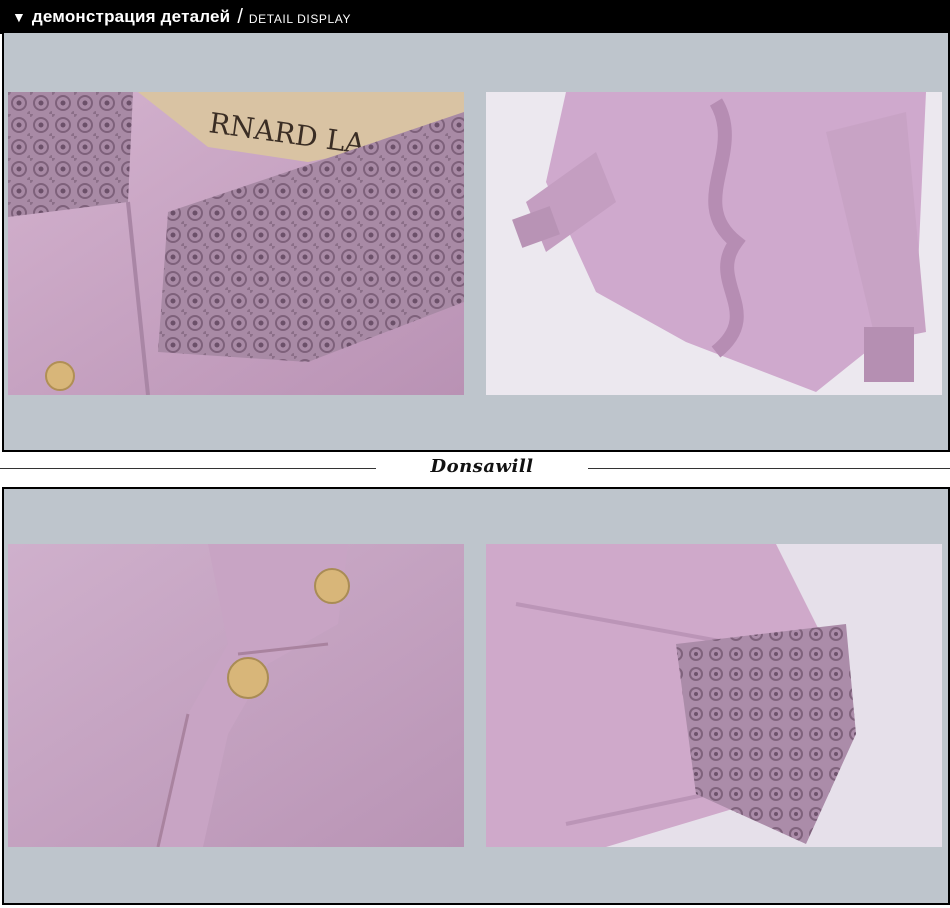 This screenshot has height=908, width=950. I want to click on brand-divider: Donsawill, so click(475, 469).